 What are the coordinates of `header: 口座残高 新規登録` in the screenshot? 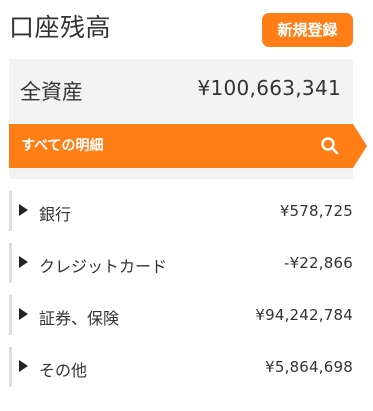 It's located at (186, 26).